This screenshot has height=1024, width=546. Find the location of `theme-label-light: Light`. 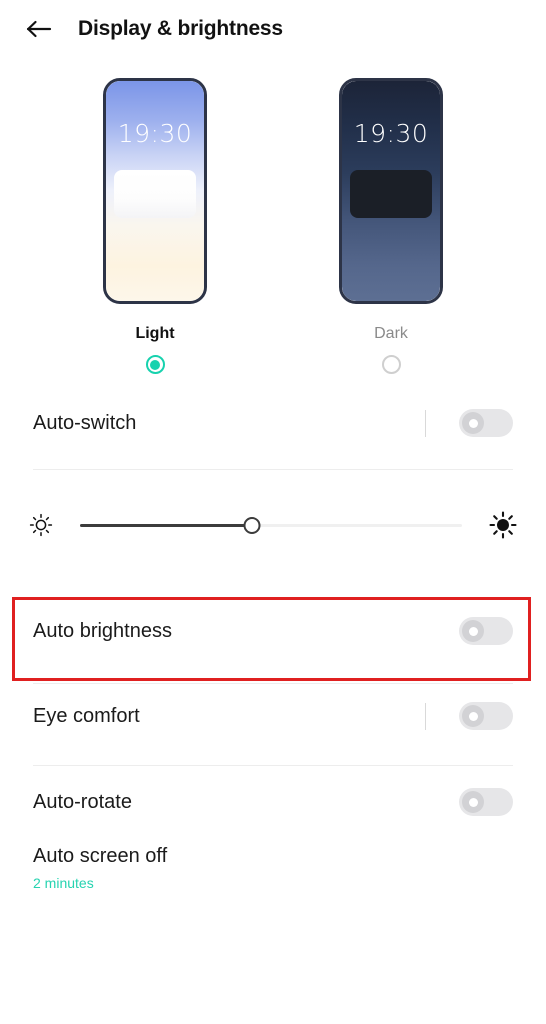

theme-label-light: Light is located at coordinates (155, 333).